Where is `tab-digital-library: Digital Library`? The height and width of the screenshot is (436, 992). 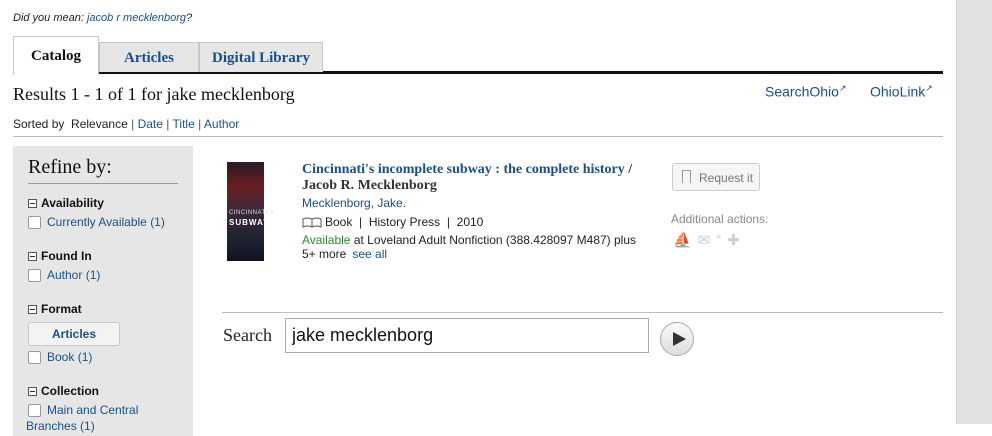 tab-digital-library: Digital Library is located at coordinates (261, 57).